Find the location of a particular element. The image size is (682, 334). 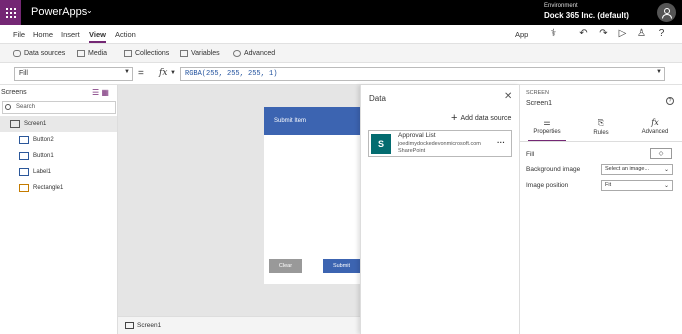

current-screen-label: Screen1 is located at coordinates (149, 325).